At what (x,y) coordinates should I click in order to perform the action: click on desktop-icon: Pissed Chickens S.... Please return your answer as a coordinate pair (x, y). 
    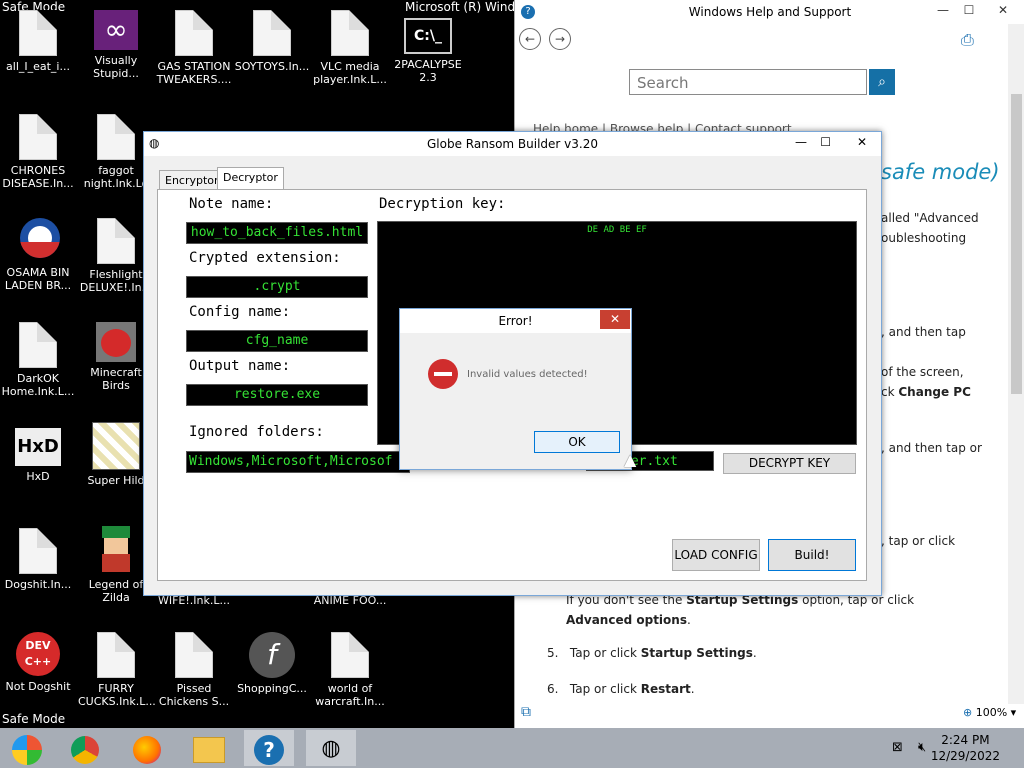
    Looking at the image, I should click on (194, 670).